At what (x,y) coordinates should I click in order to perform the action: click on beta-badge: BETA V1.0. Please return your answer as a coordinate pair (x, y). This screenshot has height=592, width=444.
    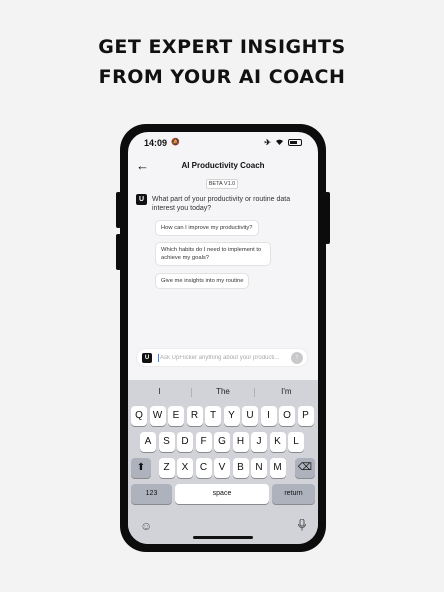
    Looking at the image, I should click on (222, 184).